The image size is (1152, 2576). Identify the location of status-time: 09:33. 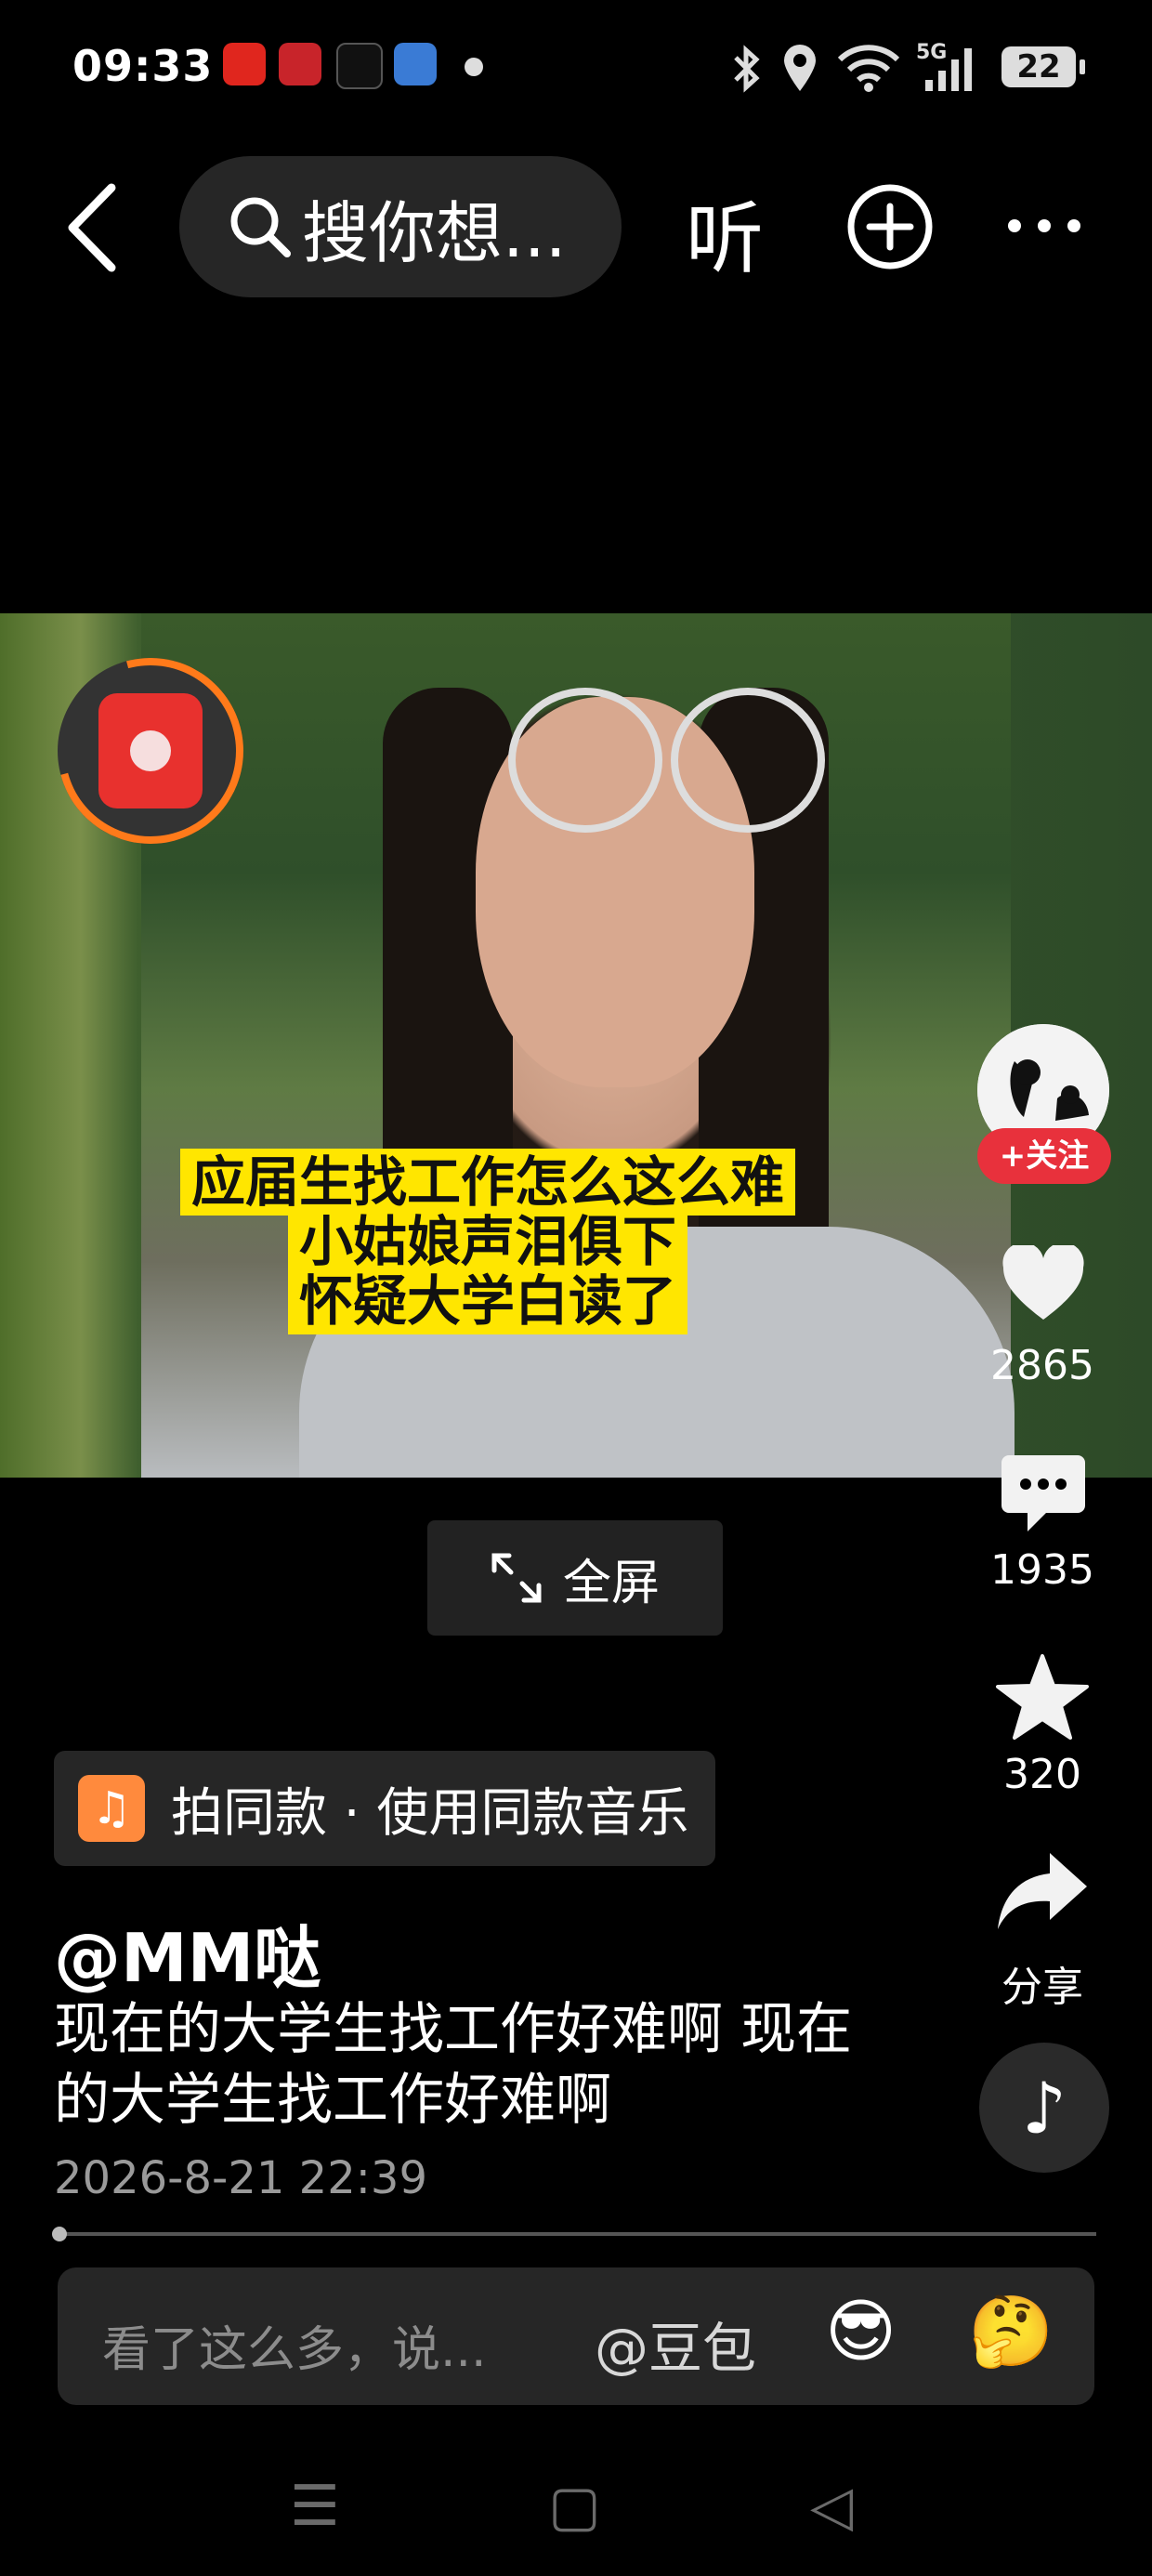
(143, 66).